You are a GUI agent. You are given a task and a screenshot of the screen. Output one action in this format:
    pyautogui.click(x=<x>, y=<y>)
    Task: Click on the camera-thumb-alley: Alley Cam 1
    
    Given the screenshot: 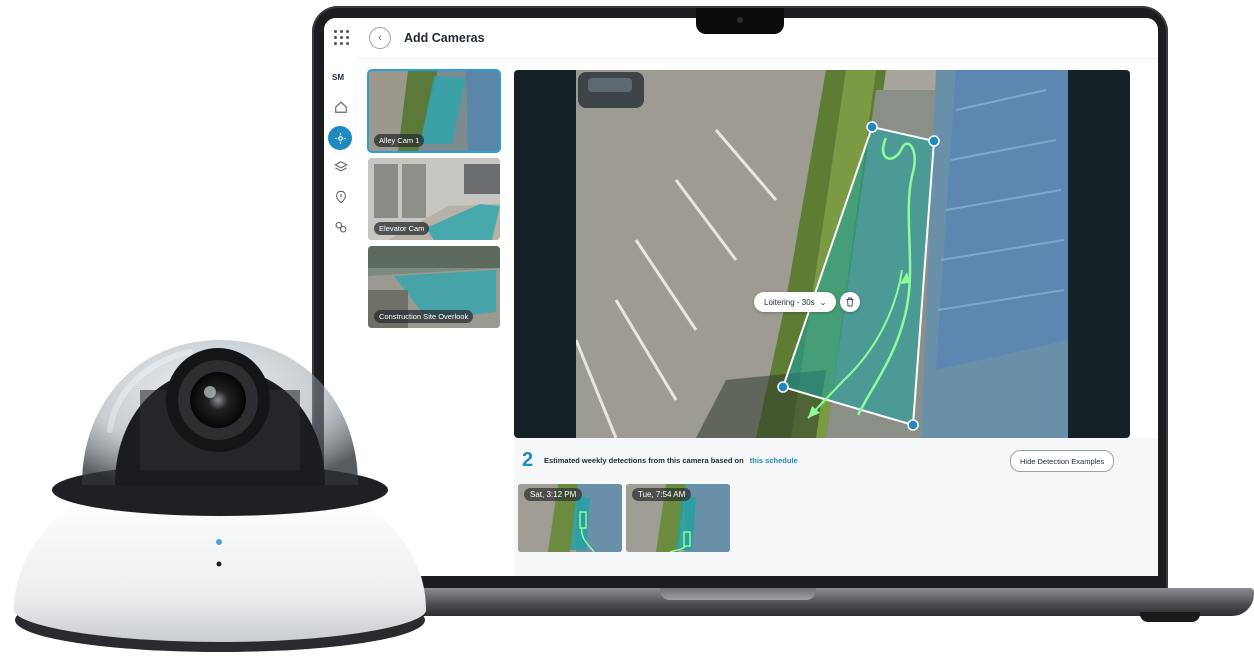 What is the action you would take?
    pyautogui.click(x=434, y=111)
    